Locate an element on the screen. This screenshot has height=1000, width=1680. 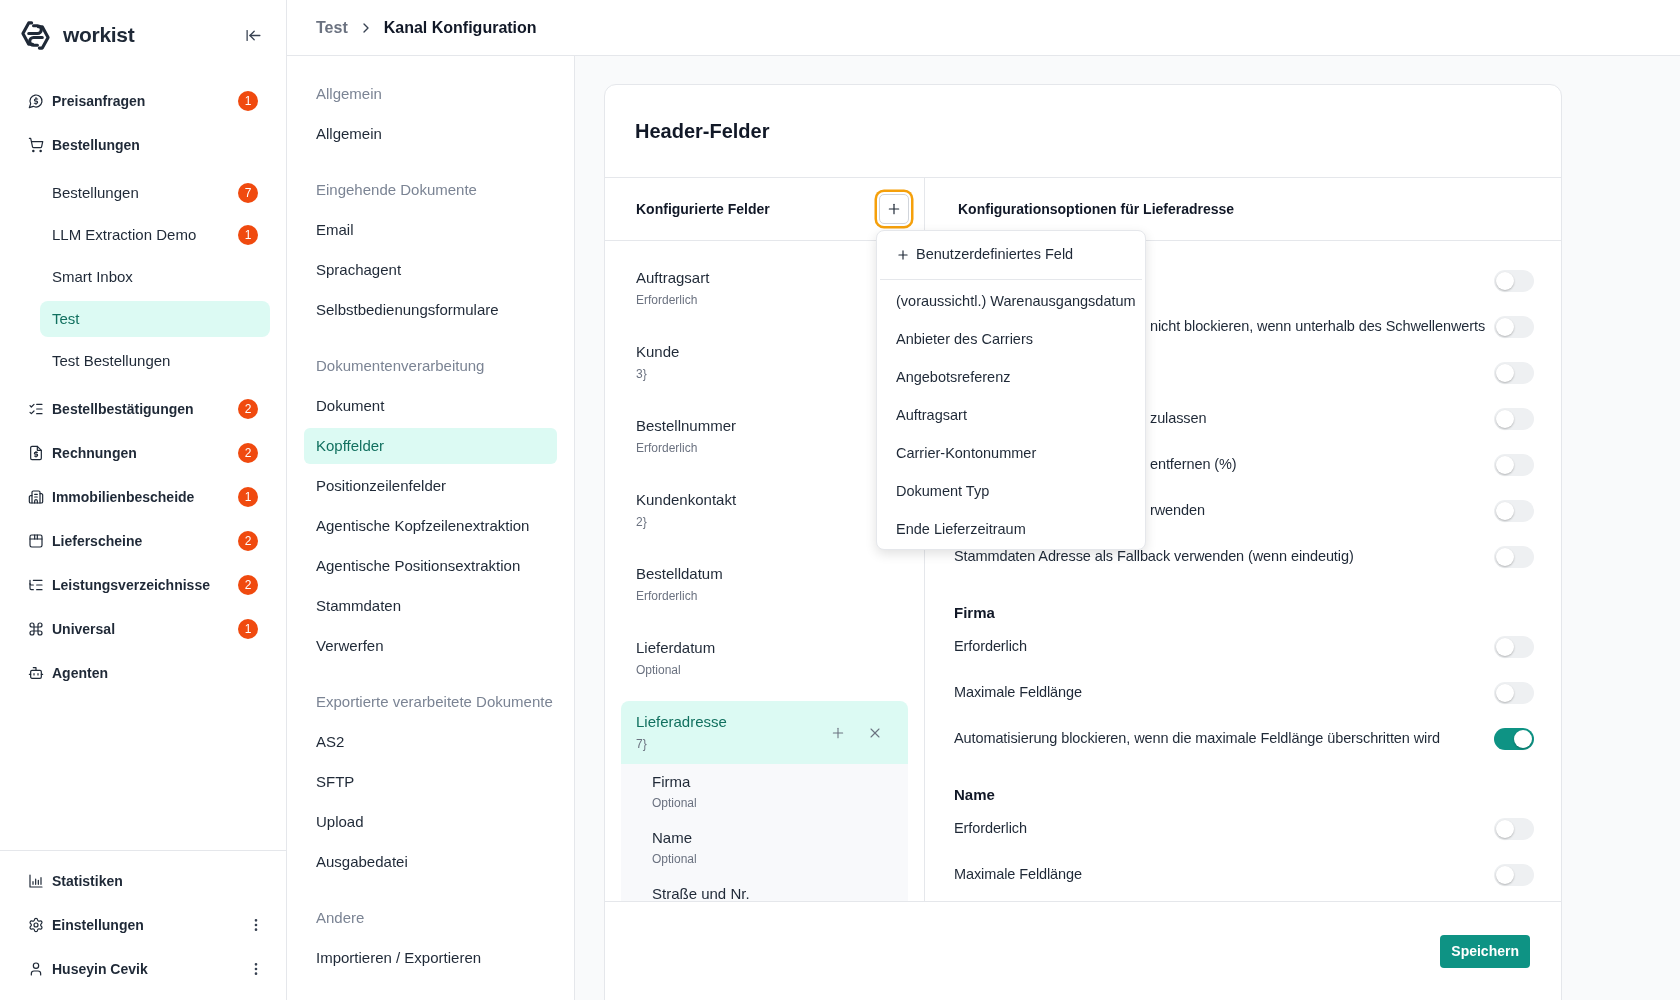
settings-nav-item: Stammdaten is located at coordinates (430, 606).